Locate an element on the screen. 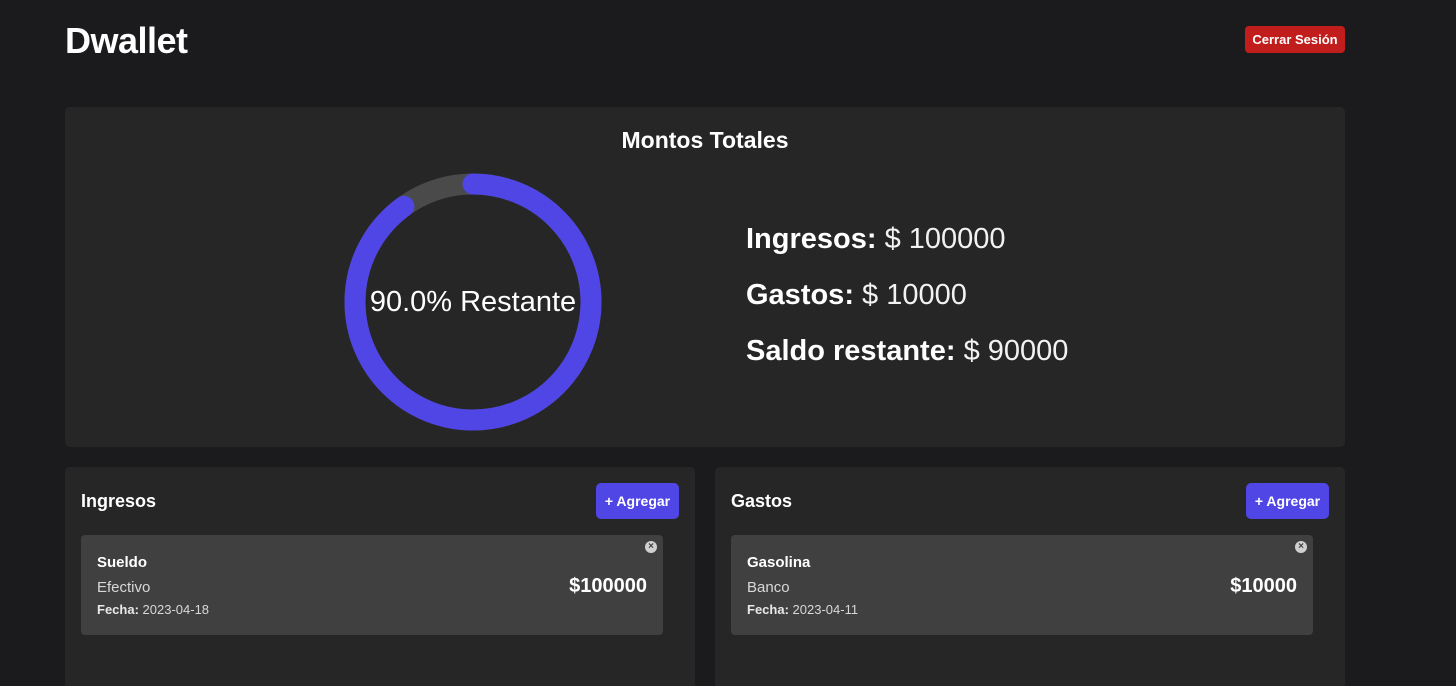 The height and width of the screenshot is (686, 1456). summary-value: $ 100000 is located at coordinates (945, 239).